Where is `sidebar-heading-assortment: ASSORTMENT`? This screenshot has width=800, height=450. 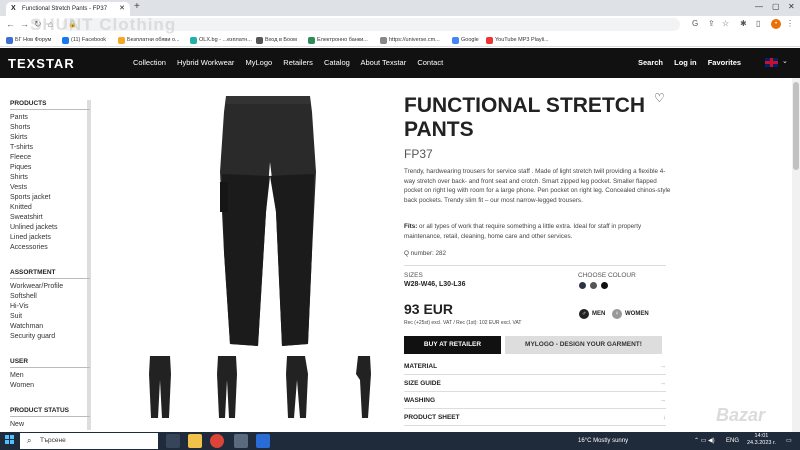 sidebar-heading-assortment: ASSORTMENT is located at coordinates (50, 274).